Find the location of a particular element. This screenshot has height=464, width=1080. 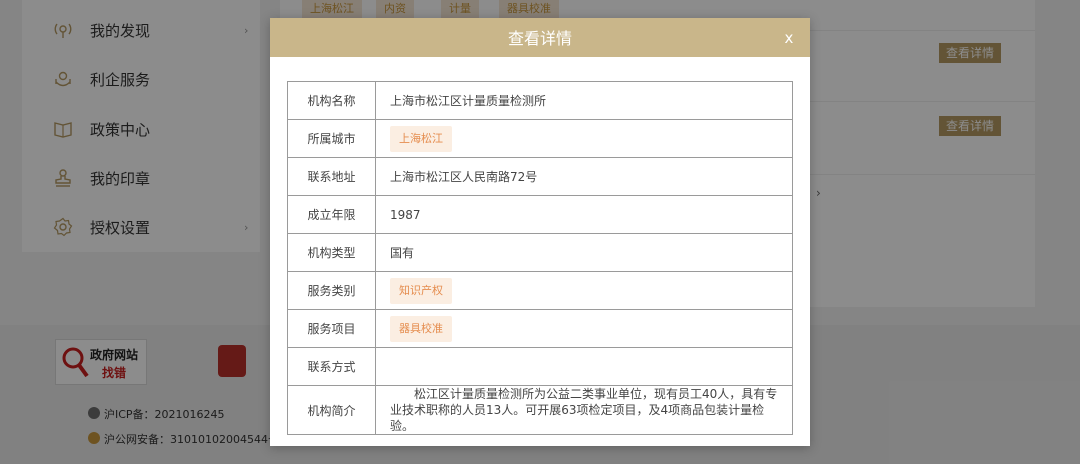

field-label: 机构名称 is located at coordinates (331, 100).